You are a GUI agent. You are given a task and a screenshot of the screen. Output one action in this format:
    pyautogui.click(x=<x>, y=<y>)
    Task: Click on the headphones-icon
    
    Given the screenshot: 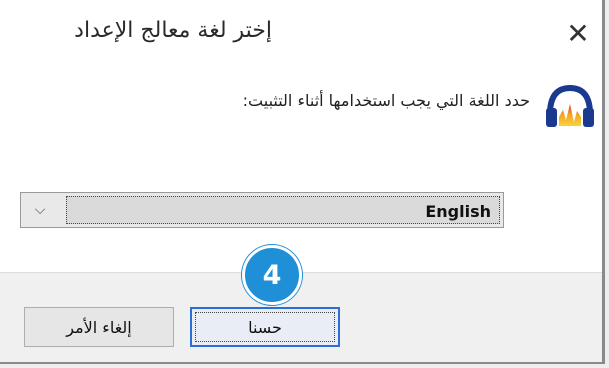 What is the action you would take?
    pyautogui.click(x=570, y=105)
    